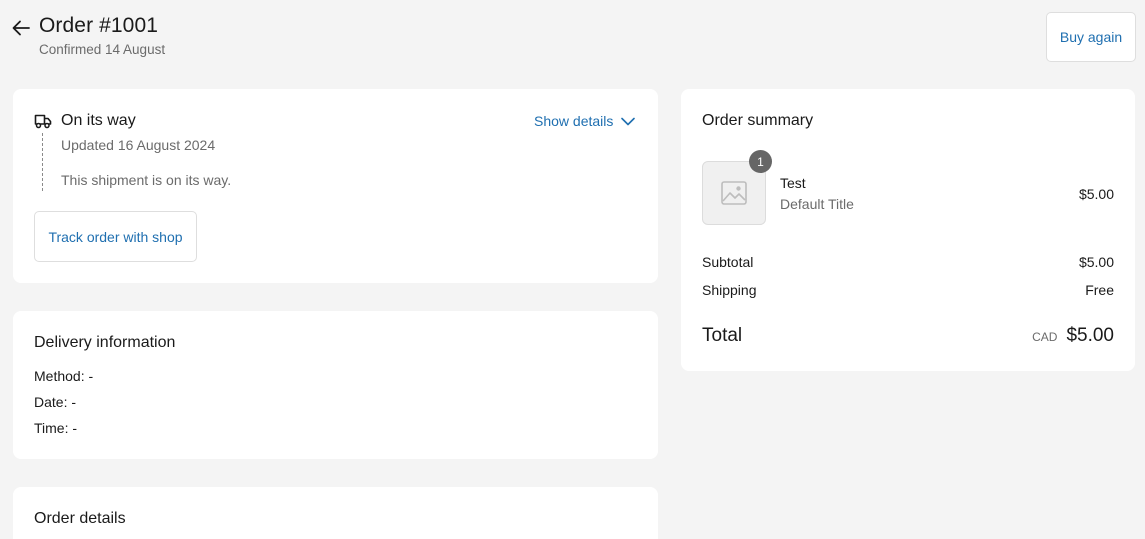 Image resolution: width=1145 pixels, height=539 pixels. Describe the element at coordinates (335, 513) in the screenshot. I see `order-details-card: Order details` at that location.